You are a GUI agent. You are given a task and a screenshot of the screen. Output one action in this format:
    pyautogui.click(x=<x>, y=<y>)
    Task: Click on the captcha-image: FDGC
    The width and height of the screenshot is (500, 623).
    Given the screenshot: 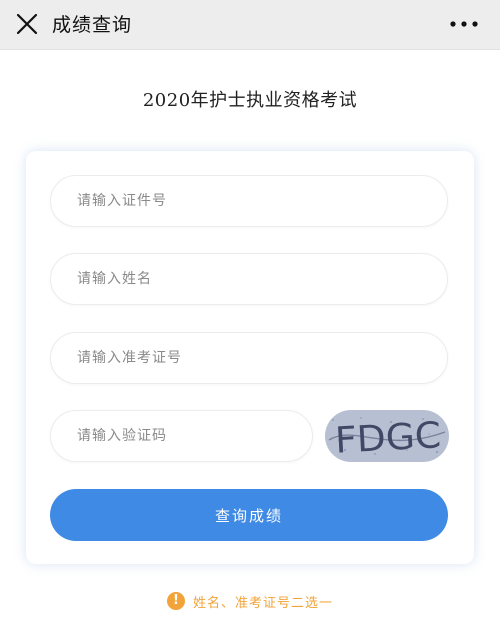 What is the action you would take?
    pyautogui.click(x=387, y=436)
    